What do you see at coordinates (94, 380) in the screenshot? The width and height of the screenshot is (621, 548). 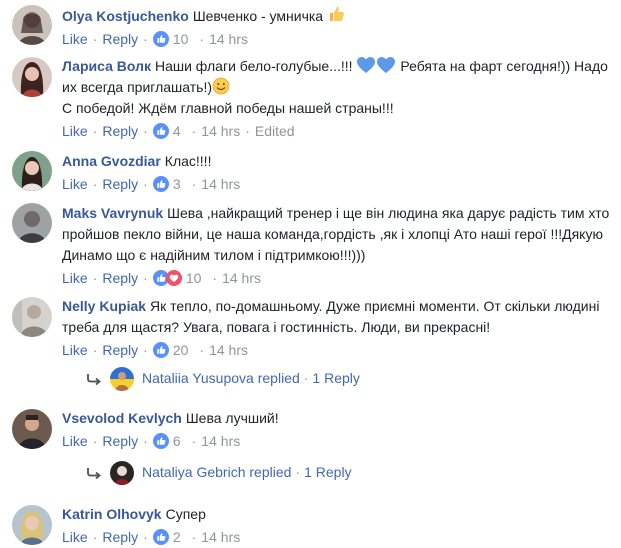 I see `reply-arrow-icon` at bounding box center [94, 380].